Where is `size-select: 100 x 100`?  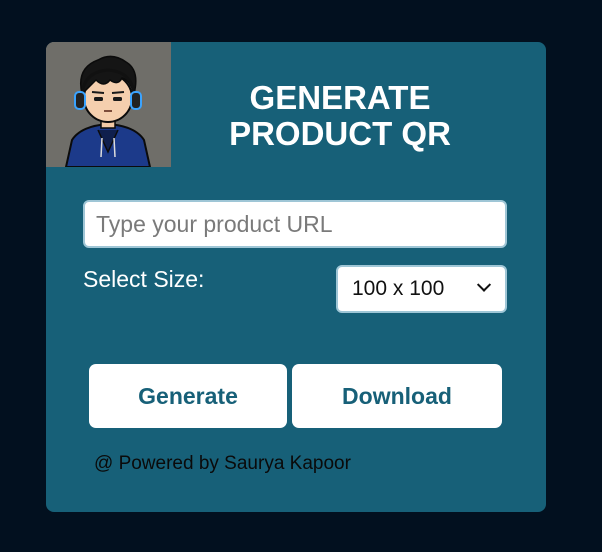 size-select: 100 x 100 is located at coordinates (421, 289).